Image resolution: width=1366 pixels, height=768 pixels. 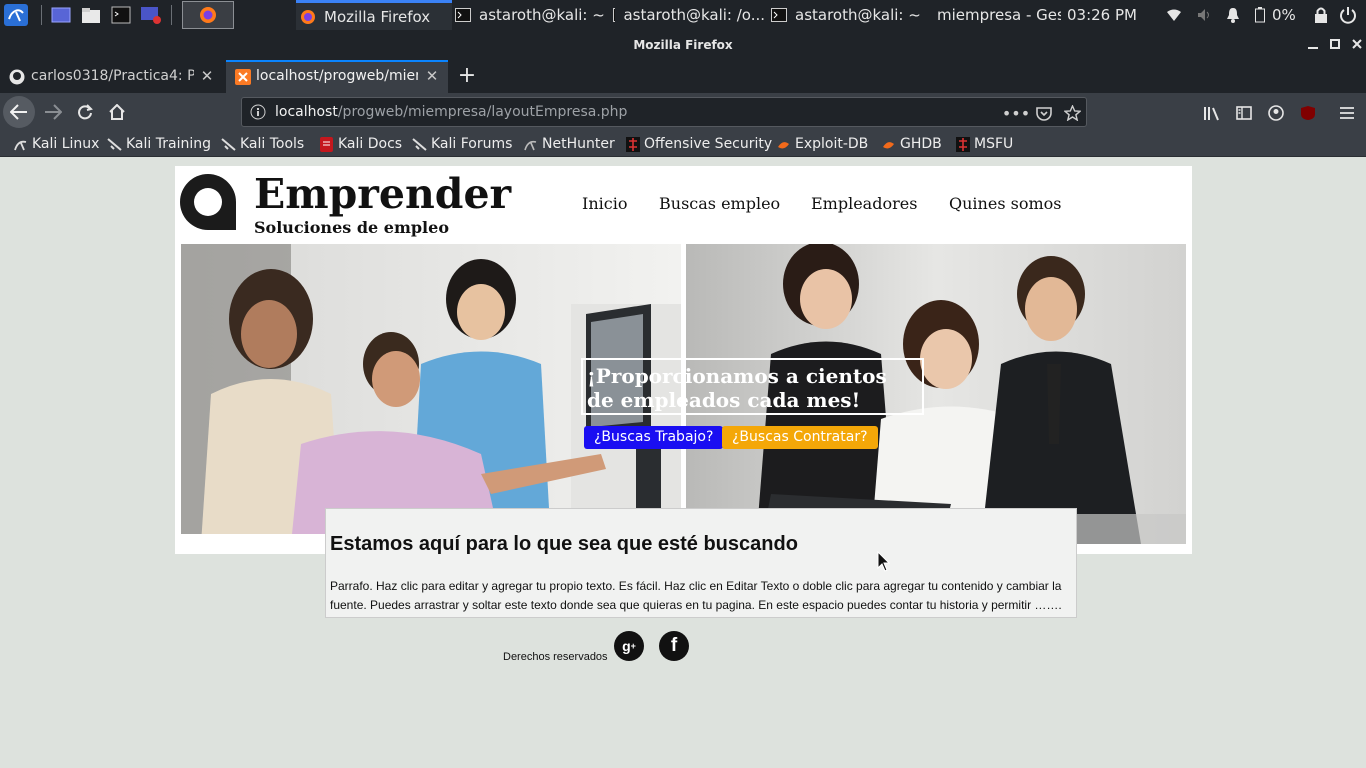 I want to click on bookmark-msfu: MSFU, so click(x=984, y=144).